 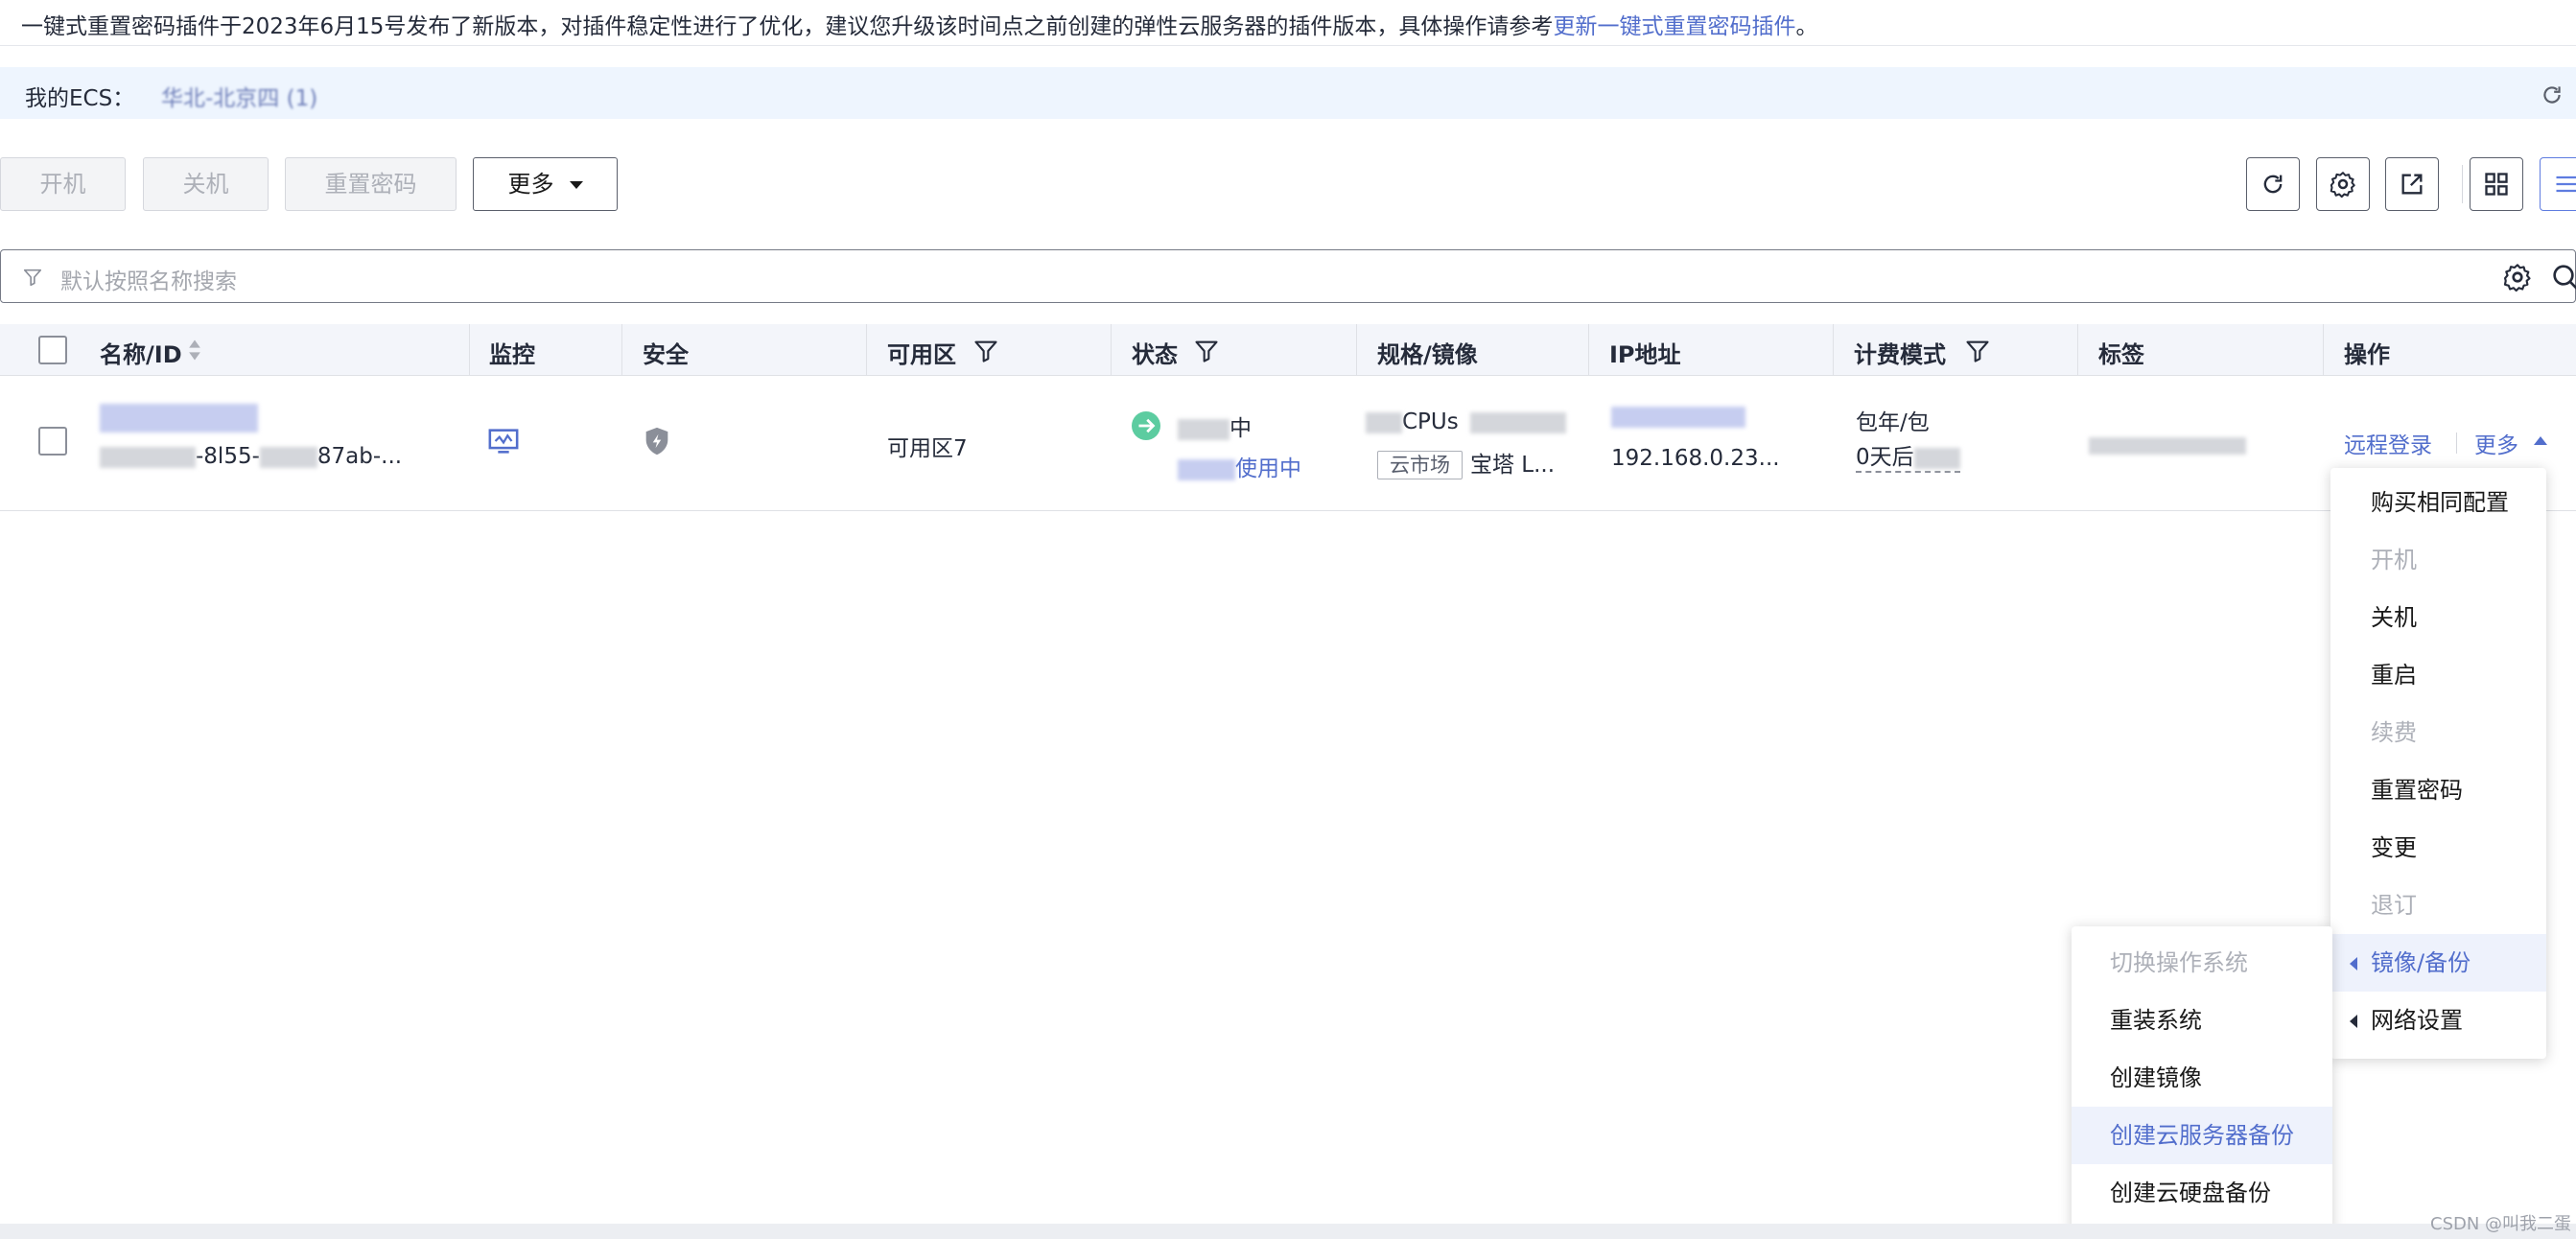 What do you see at coordinates (2438, 675) in the screenshot?
I see `menu-item-restart: 重启` at bounding box center [2438, 675].